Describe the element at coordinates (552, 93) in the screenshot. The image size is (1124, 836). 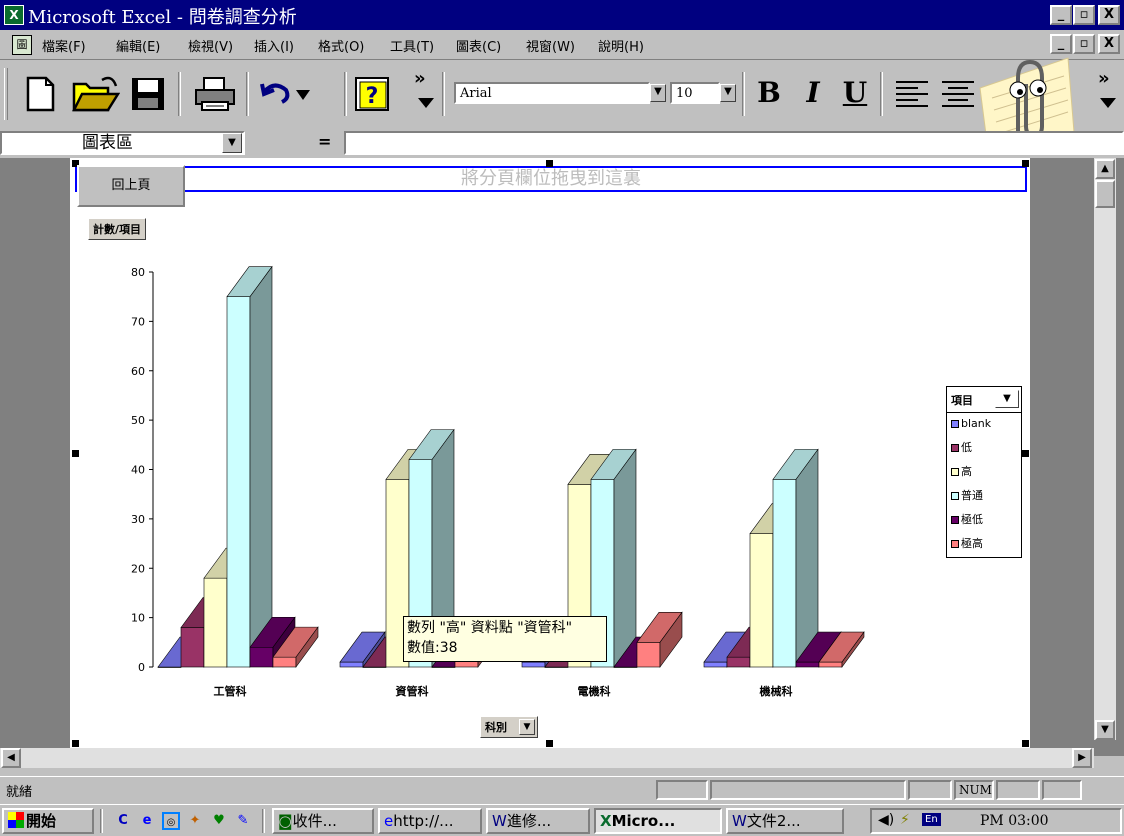
I see `font-name-select: Arial` at that location.